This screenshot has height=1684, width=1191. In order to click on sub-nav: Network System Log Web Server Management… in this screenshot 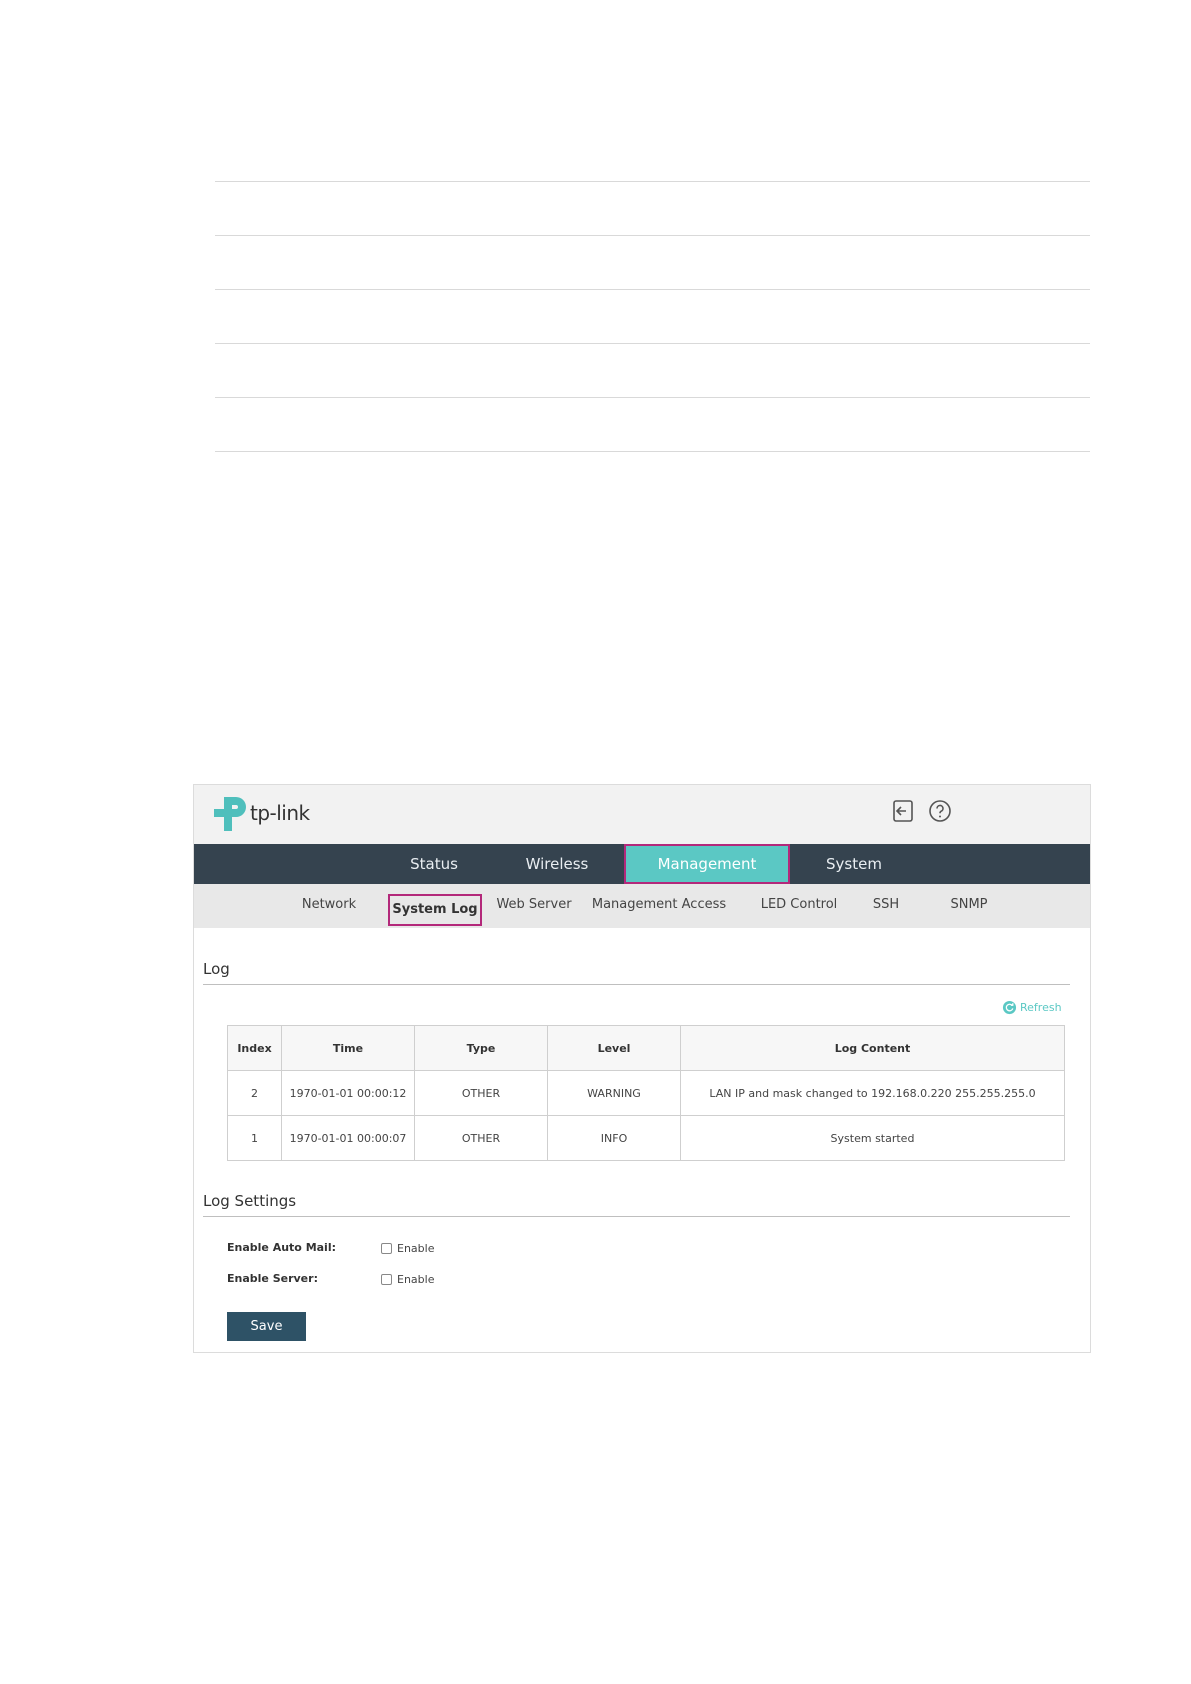, I will do `click(642, 906)`.